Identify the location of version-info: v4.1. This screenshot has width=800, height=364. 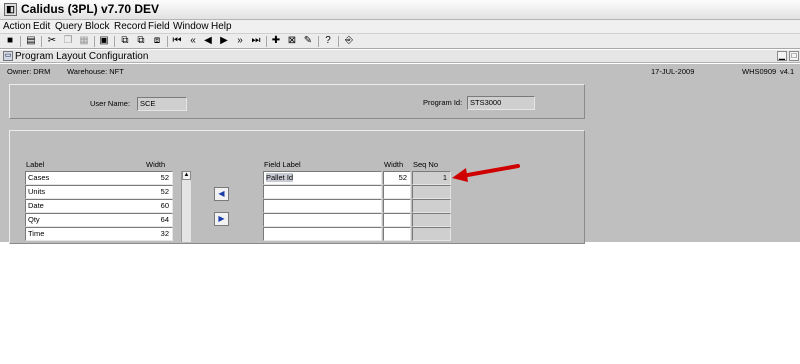
(787, 71).